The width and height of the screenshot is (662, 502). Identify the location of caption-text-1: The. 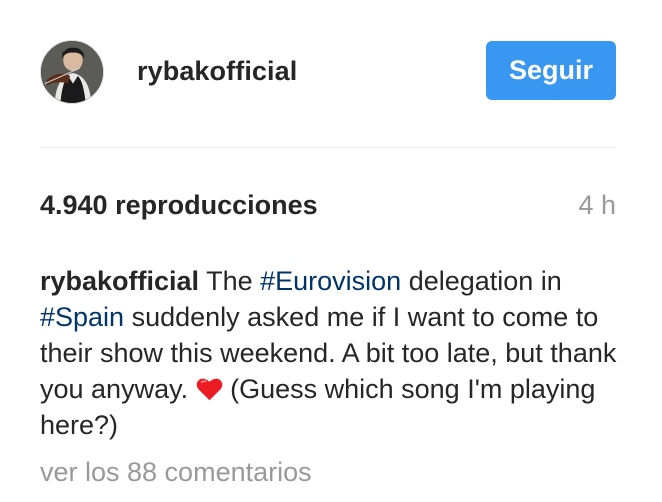
(230, 281).